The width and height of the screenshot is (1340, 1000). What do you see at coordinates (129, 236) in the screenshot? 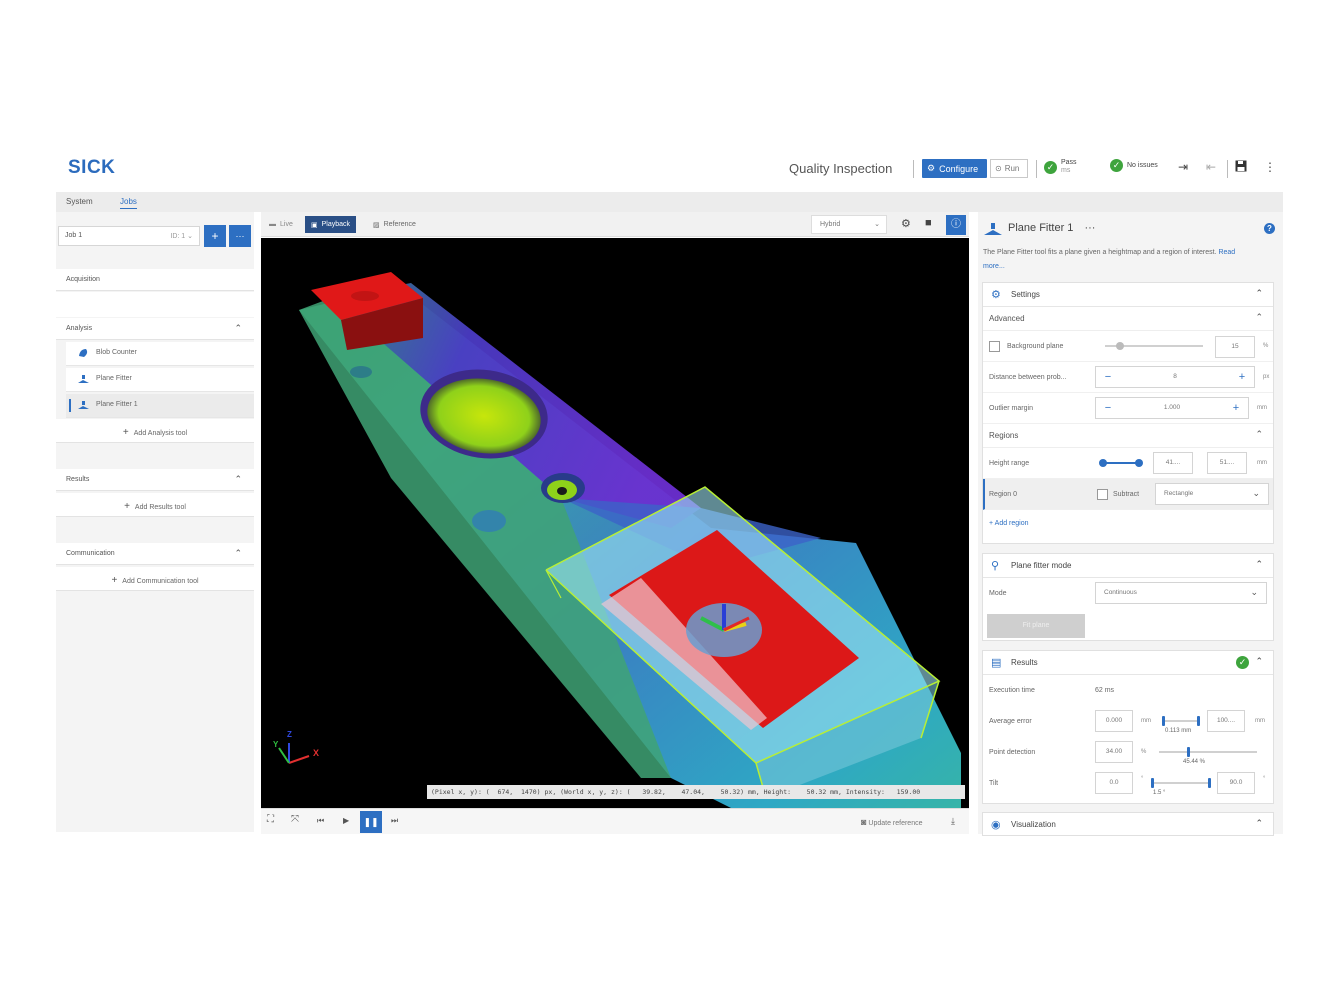
I see `job-select: Job 1 ID: 1 ⌄` at bounding box center [129, 236].